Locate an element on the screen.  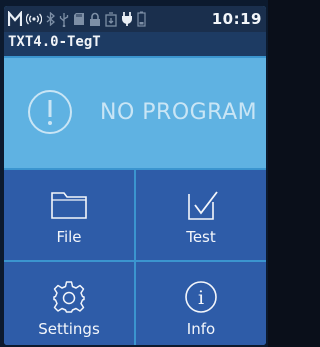
test-button: Test is located at coordinates (201, 215).